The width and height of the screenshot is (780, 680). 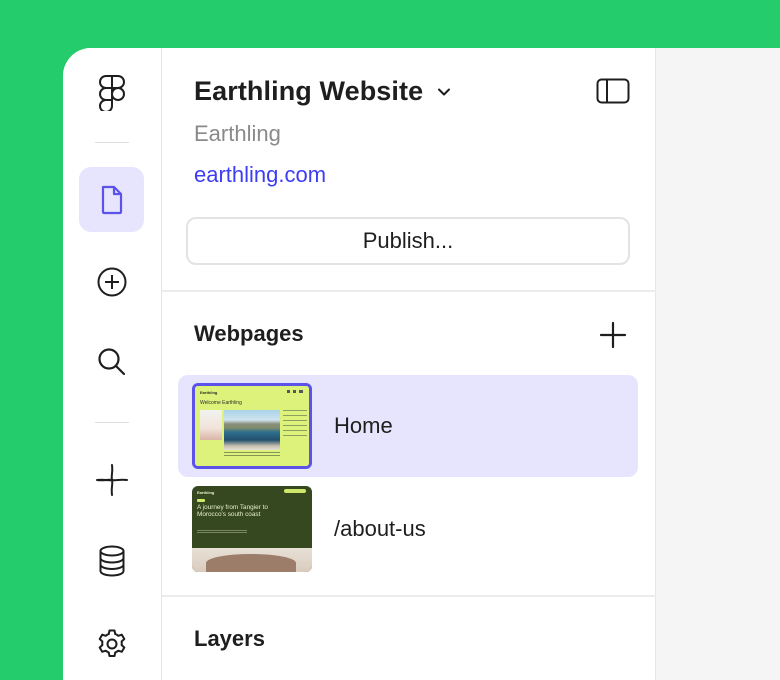 What do you see at coordinates (613, 93) in the screenshot?
I see `sidebar-toggle-icon` at bounding box center [613, 93].